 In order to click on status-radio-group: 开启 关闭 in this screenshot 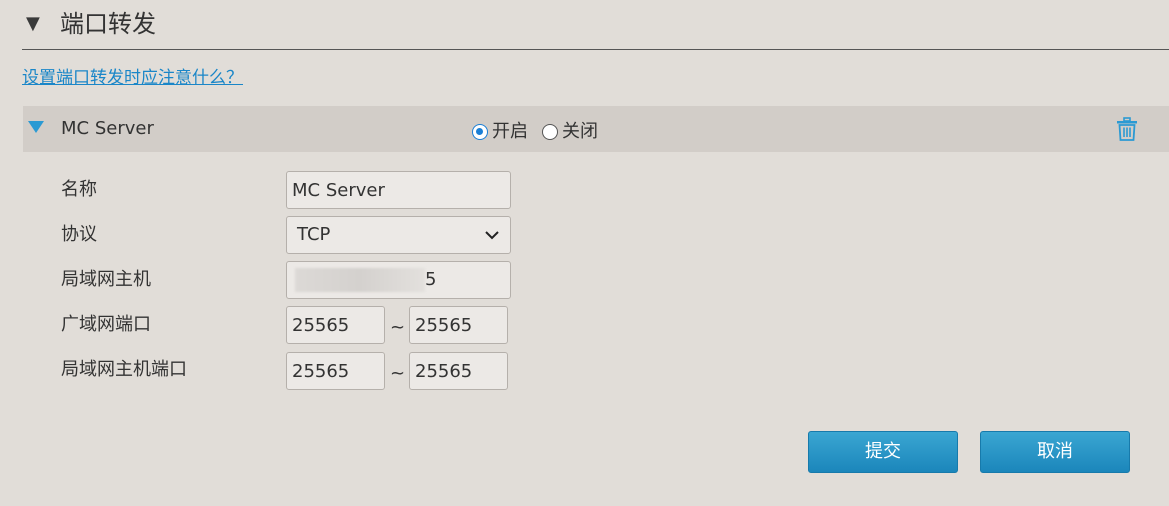, I will do `click(542, 132)`.